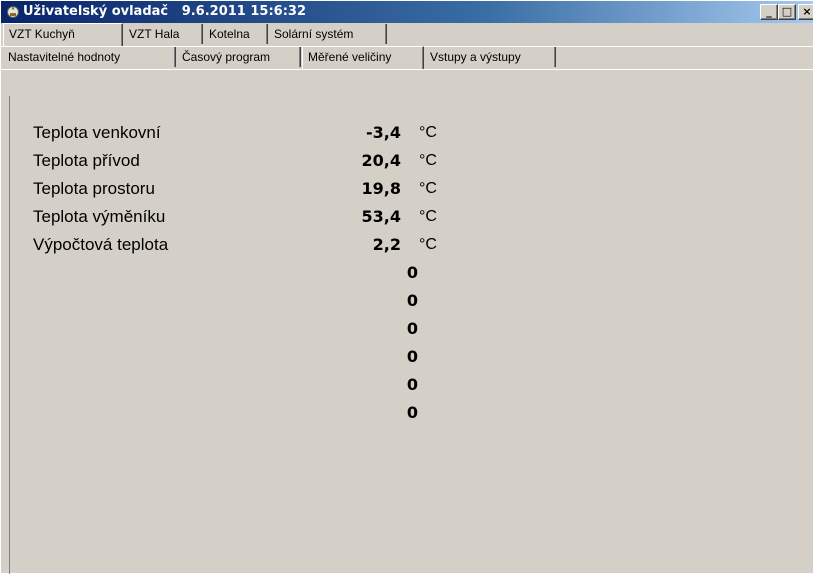  Describe the element at coordinates (164, 11) in the screenshot. I see `window-title: Uživatelský ovladač 9.6.2011 15:6:32` at that location.